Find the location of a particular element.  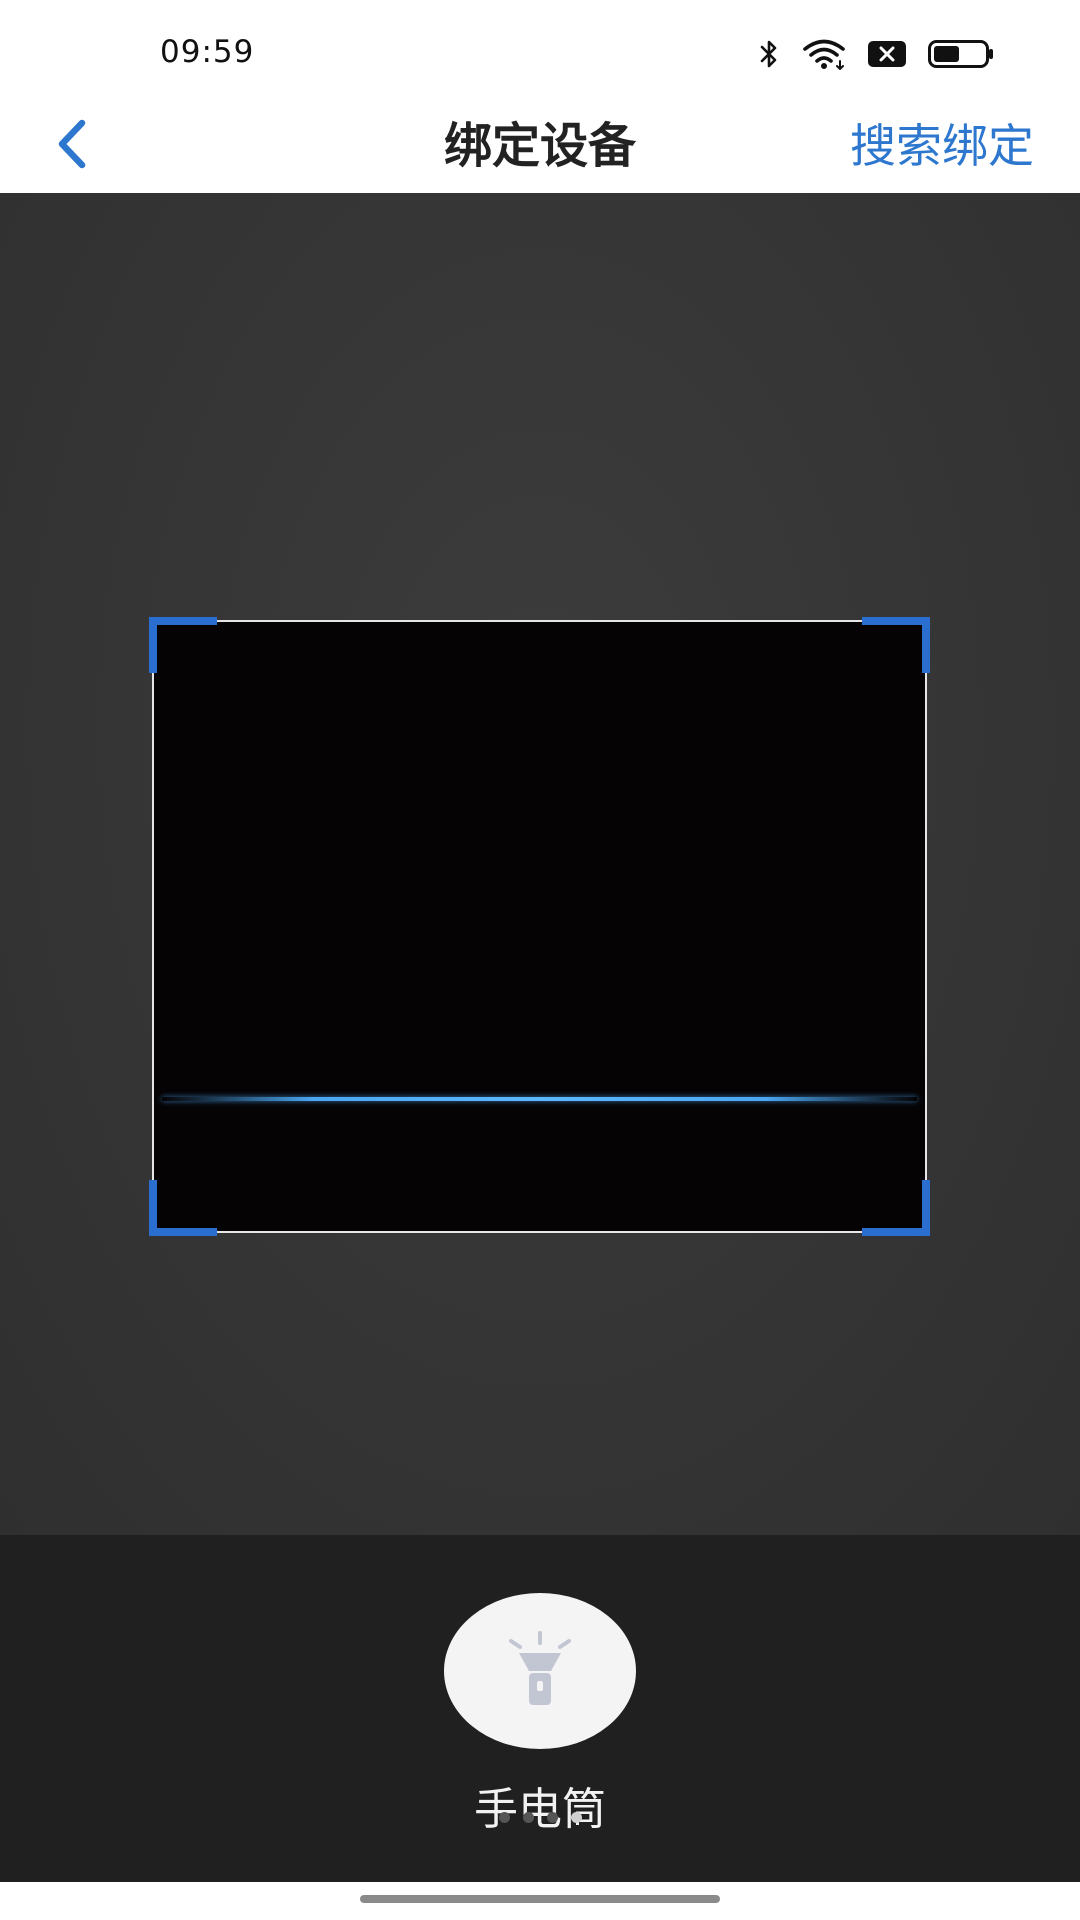

bluetooth-icon is located at coordinates (769, 54).